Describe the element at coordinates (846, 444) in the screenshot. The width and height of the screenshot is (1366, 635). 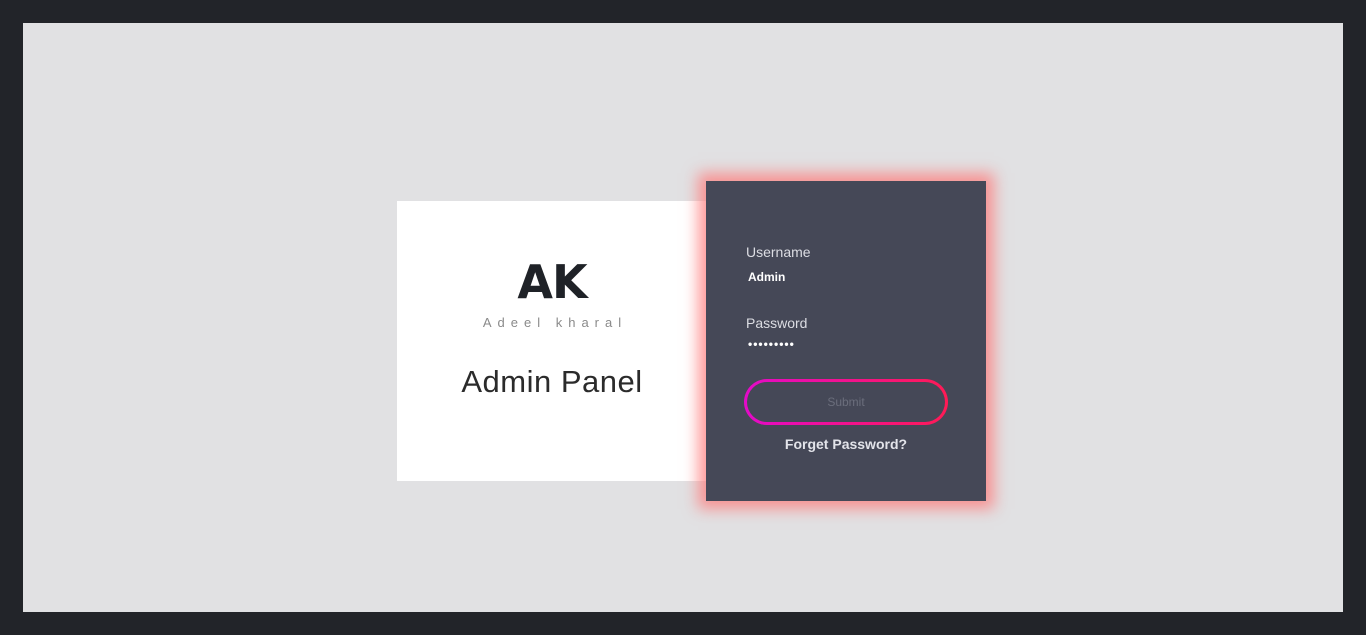
I see `forget-password-link: Forget Password?` at that location.